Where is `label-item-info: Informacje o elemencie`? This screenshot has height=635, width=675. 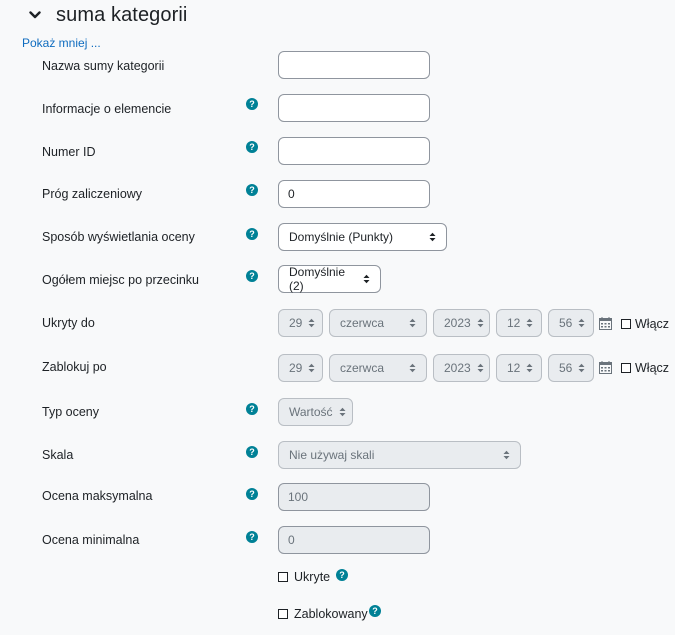 label-item-info: Informacje o elemencie is located at coordinates (107, 109).